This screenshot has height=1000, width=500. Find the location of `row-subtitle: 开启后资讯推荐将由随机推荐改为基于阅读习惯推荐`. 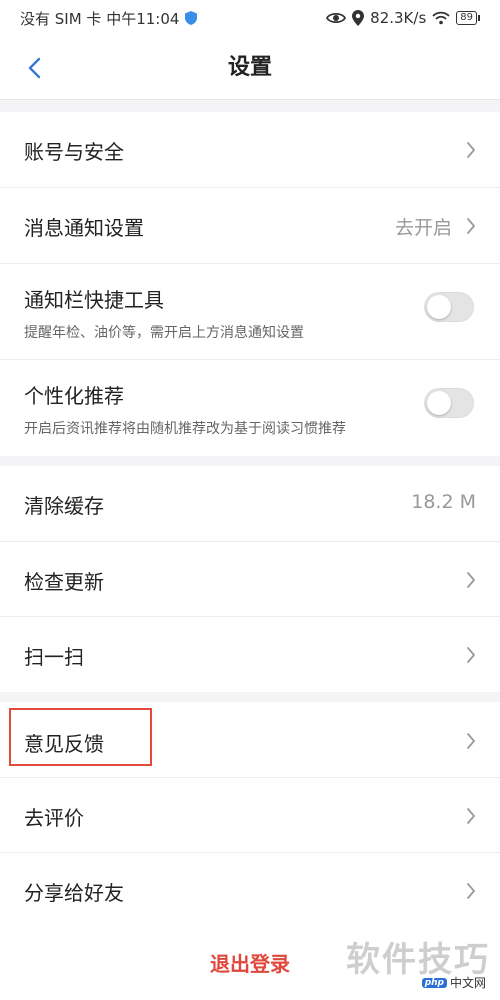

row-subtitle: 开启后资讯推荐将由随机推荐改为基于阅读习惯推荐 is located at coordinates (185, 429).